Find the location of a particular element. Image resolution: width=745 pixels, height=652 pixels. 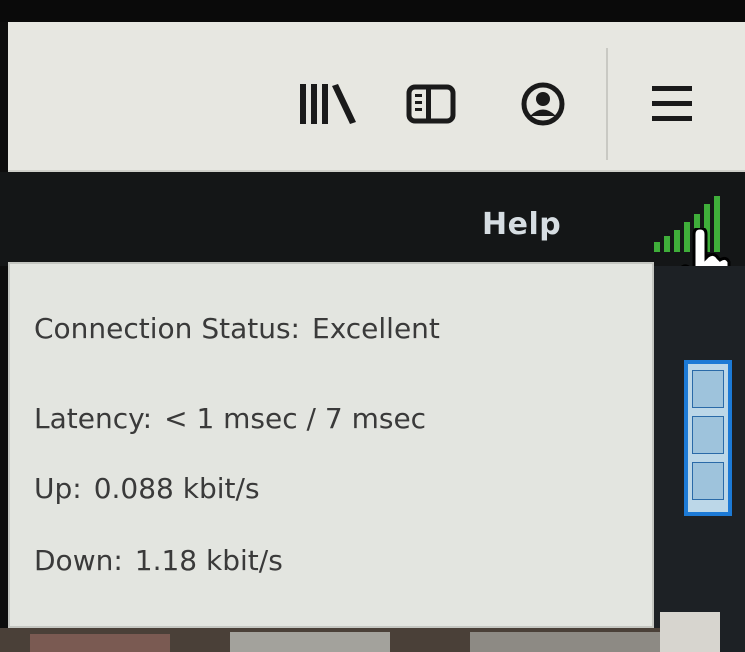

app-header-bar is located at coordinates (372, 219).